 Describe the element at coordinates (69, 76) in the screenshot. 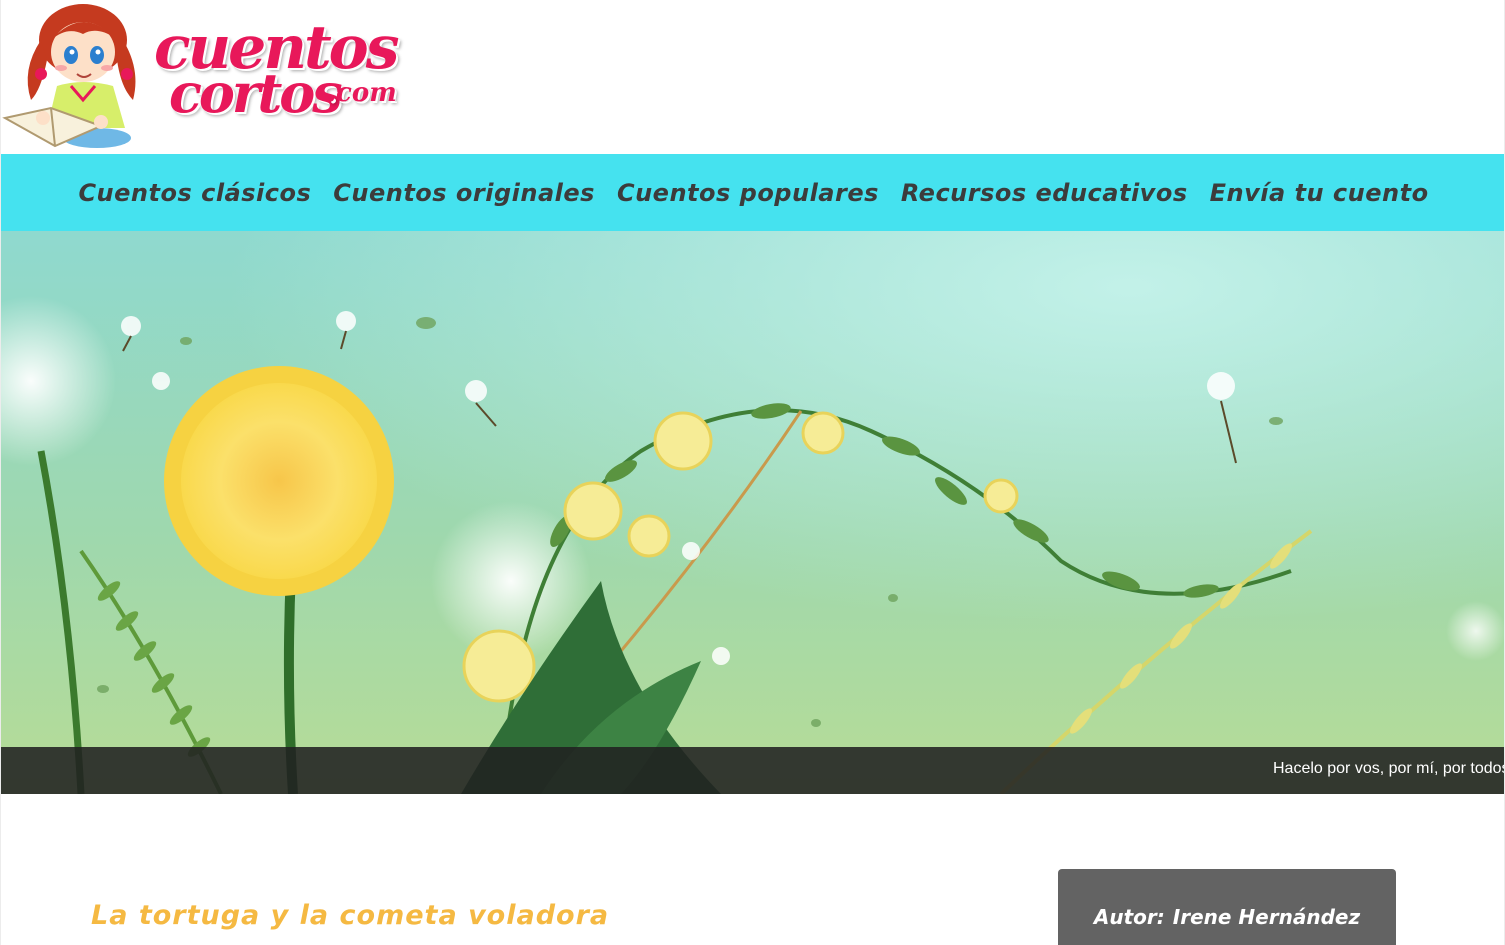

I see `girl-reading-icon` at that location.